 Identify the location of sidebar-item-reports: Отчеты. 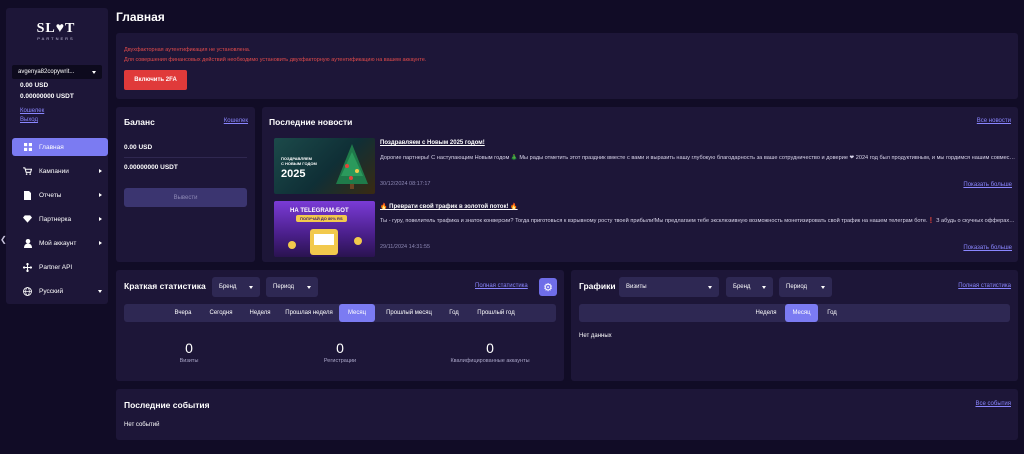
(60, 195).